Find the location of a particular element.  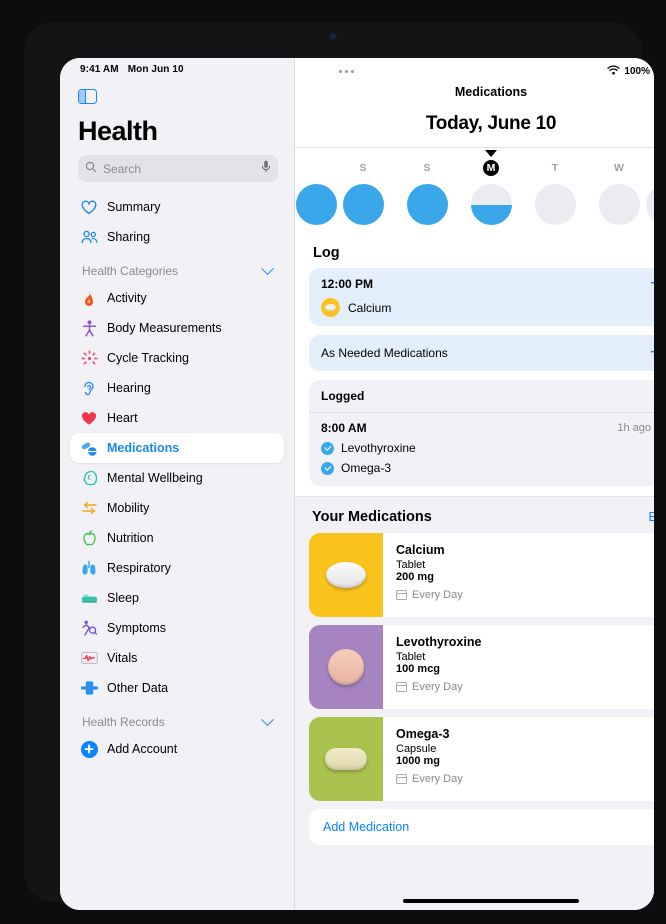

log-title: Log is located at coordinates (326, 253).